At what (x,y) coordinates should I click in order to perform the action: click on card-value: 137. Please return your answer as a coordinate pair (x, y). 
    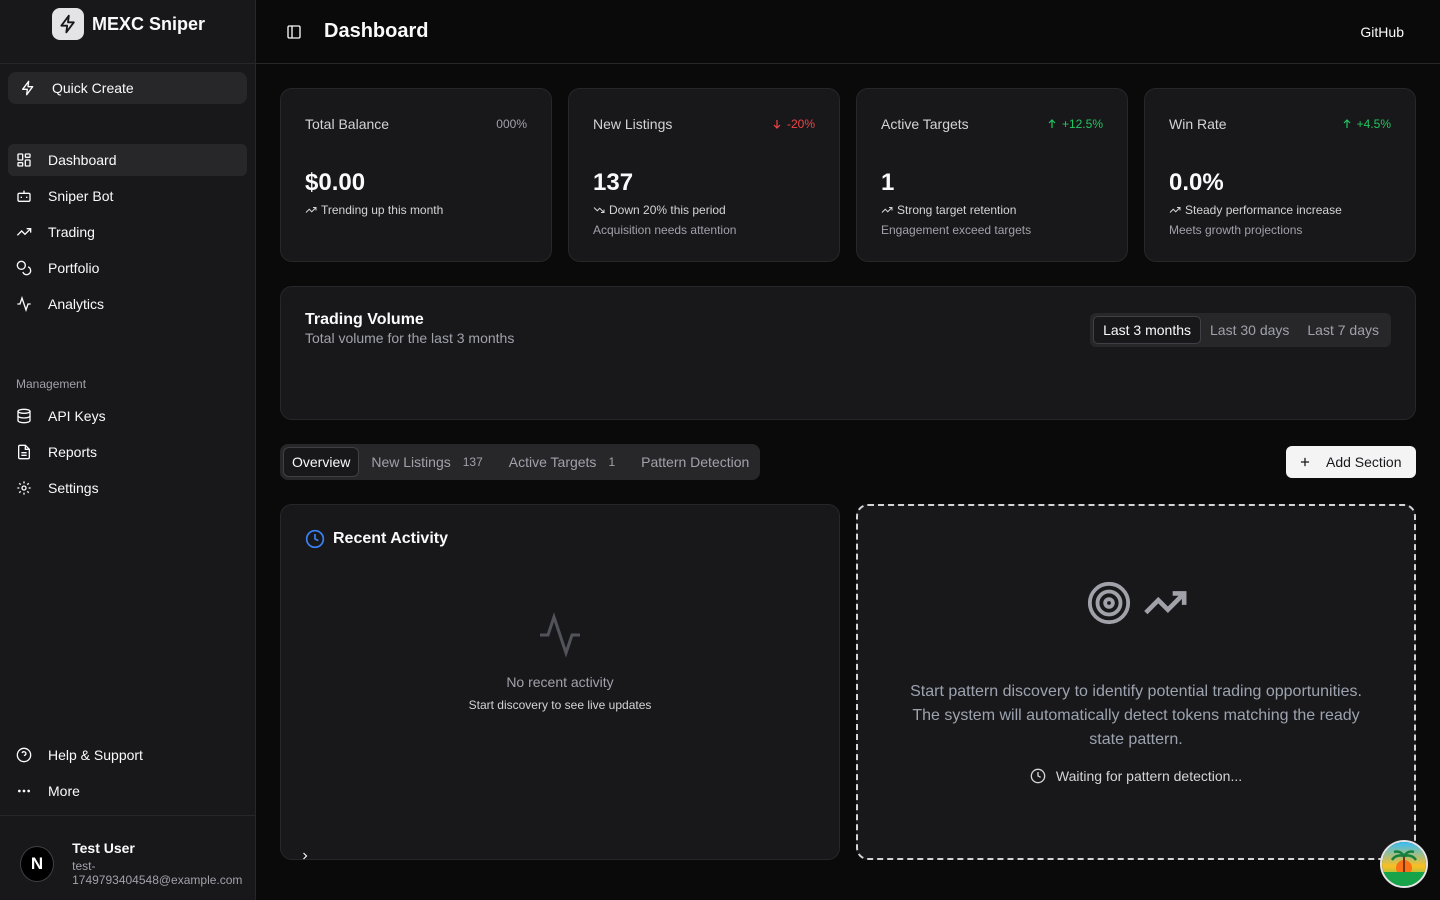
    Looking at the image, I should click on (613, 182).